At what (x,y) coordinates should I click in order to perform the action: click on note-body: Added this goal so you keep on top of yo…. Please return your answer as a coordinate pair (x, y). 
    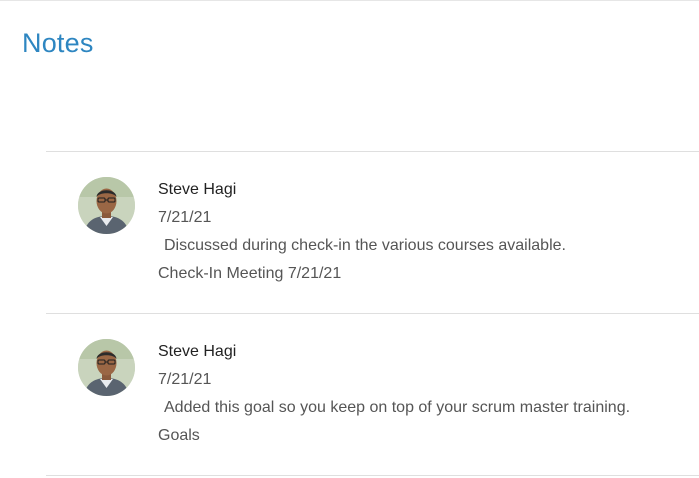
    Looking at the image, I should click on (397, 407).